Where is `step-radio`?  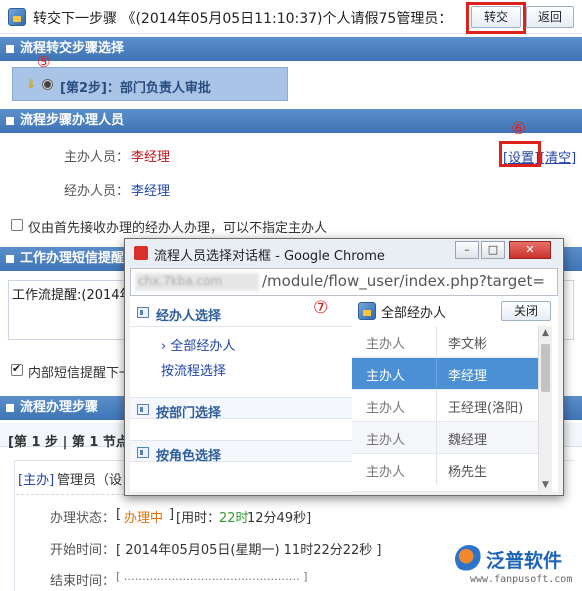 step-radio is located at coordinates (47, 84).